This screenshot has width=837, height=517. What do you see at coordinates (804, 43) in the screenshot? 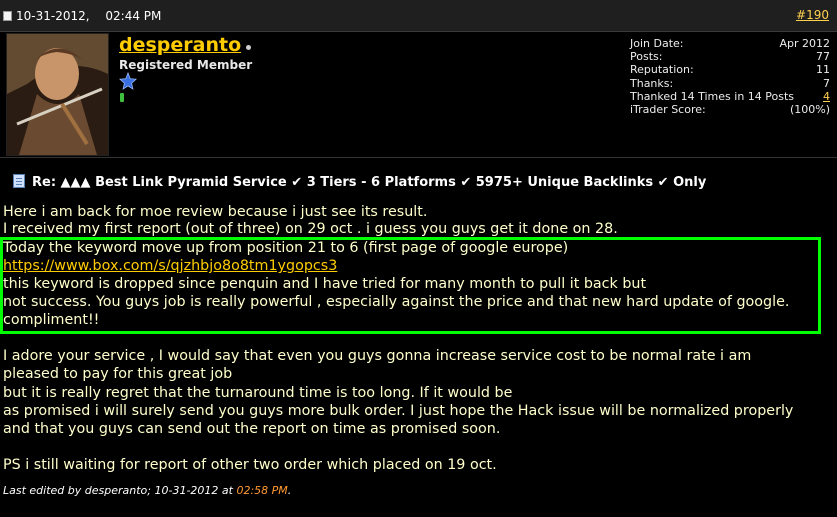
I see `stat-value: Apr 2012` at bounding box center [804, 43].